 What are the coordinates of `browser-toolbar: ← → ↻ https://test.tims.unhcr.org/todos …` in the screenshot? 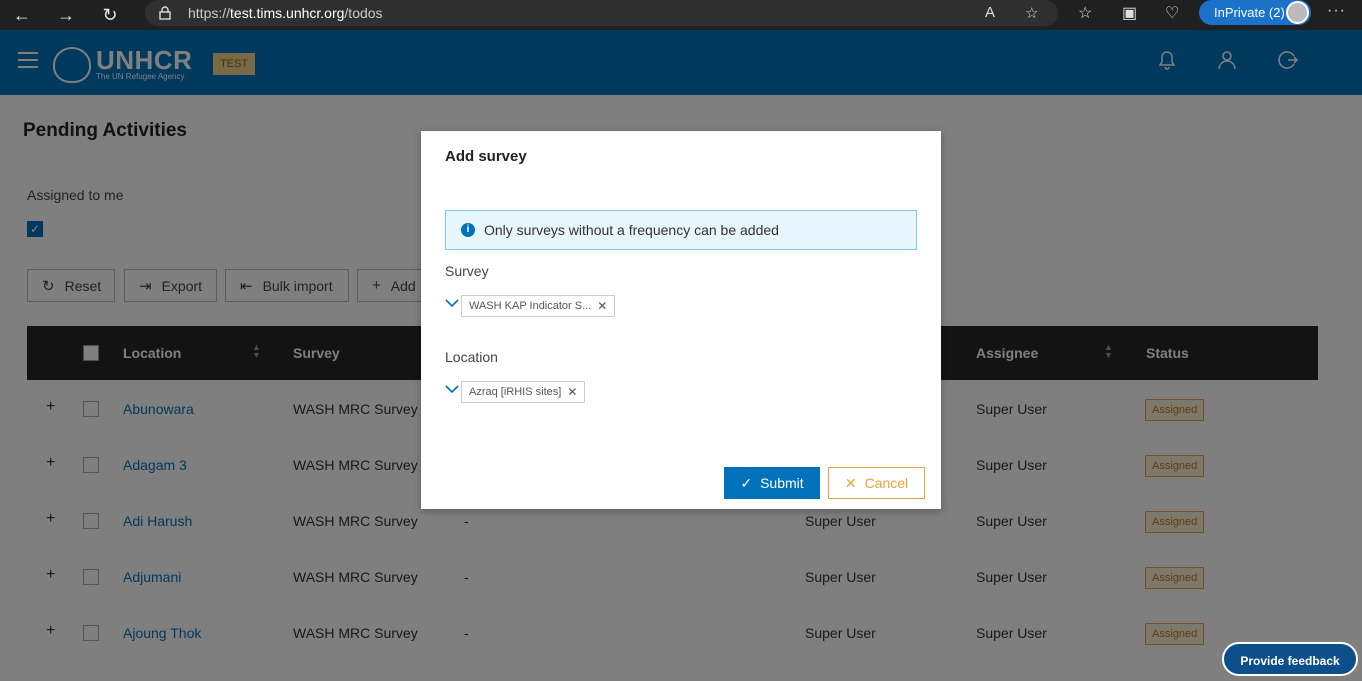 It's located at (681, 15).